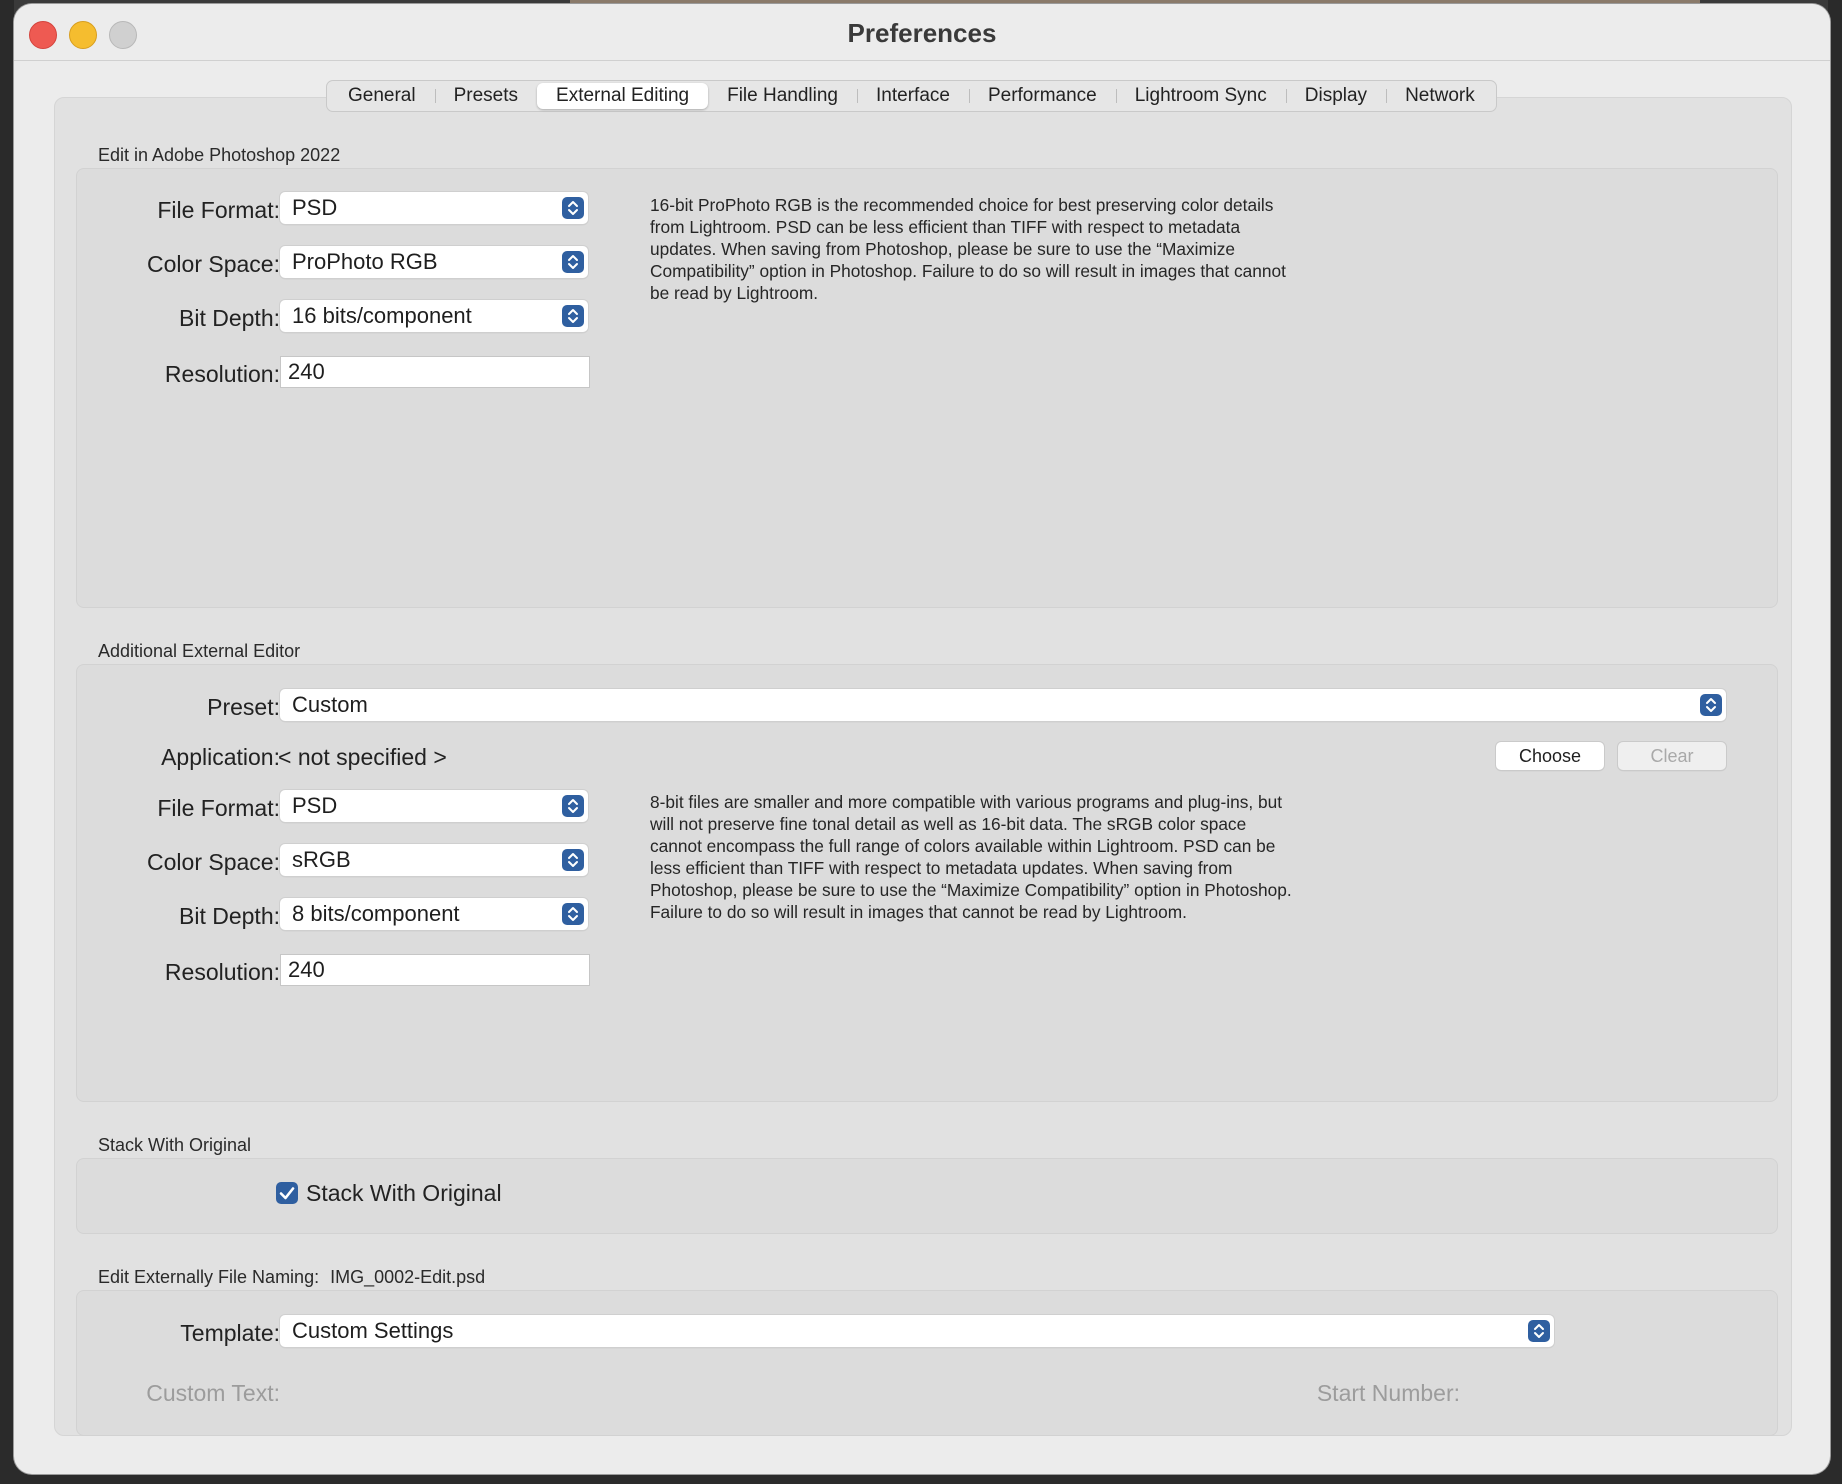 This screenshot has height=1484, width=1842. I want to click on editor-color-space-value: sRGB, so click(321, 859).